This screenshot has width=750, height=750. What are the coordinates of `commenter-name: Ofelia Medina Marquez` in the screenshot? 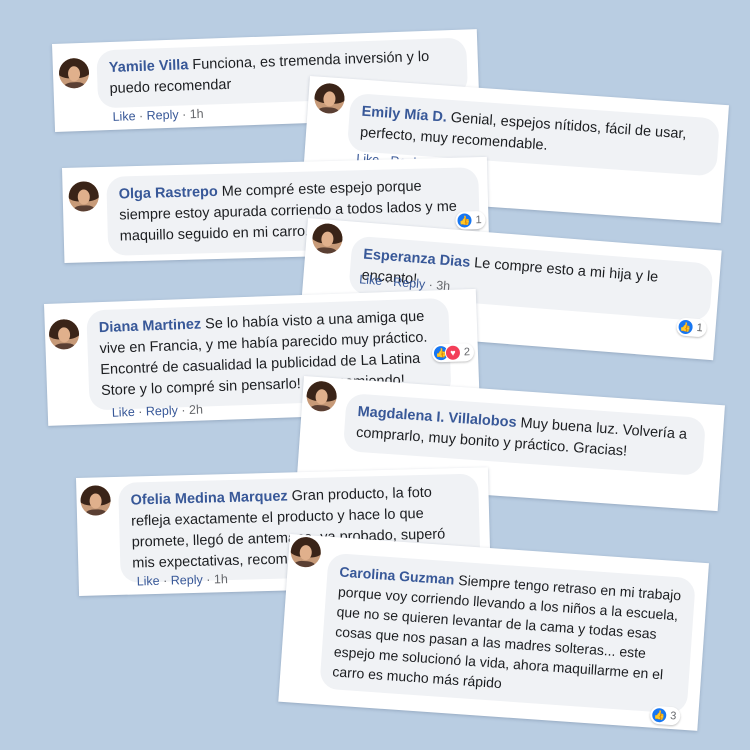 It's located at (208, 498).